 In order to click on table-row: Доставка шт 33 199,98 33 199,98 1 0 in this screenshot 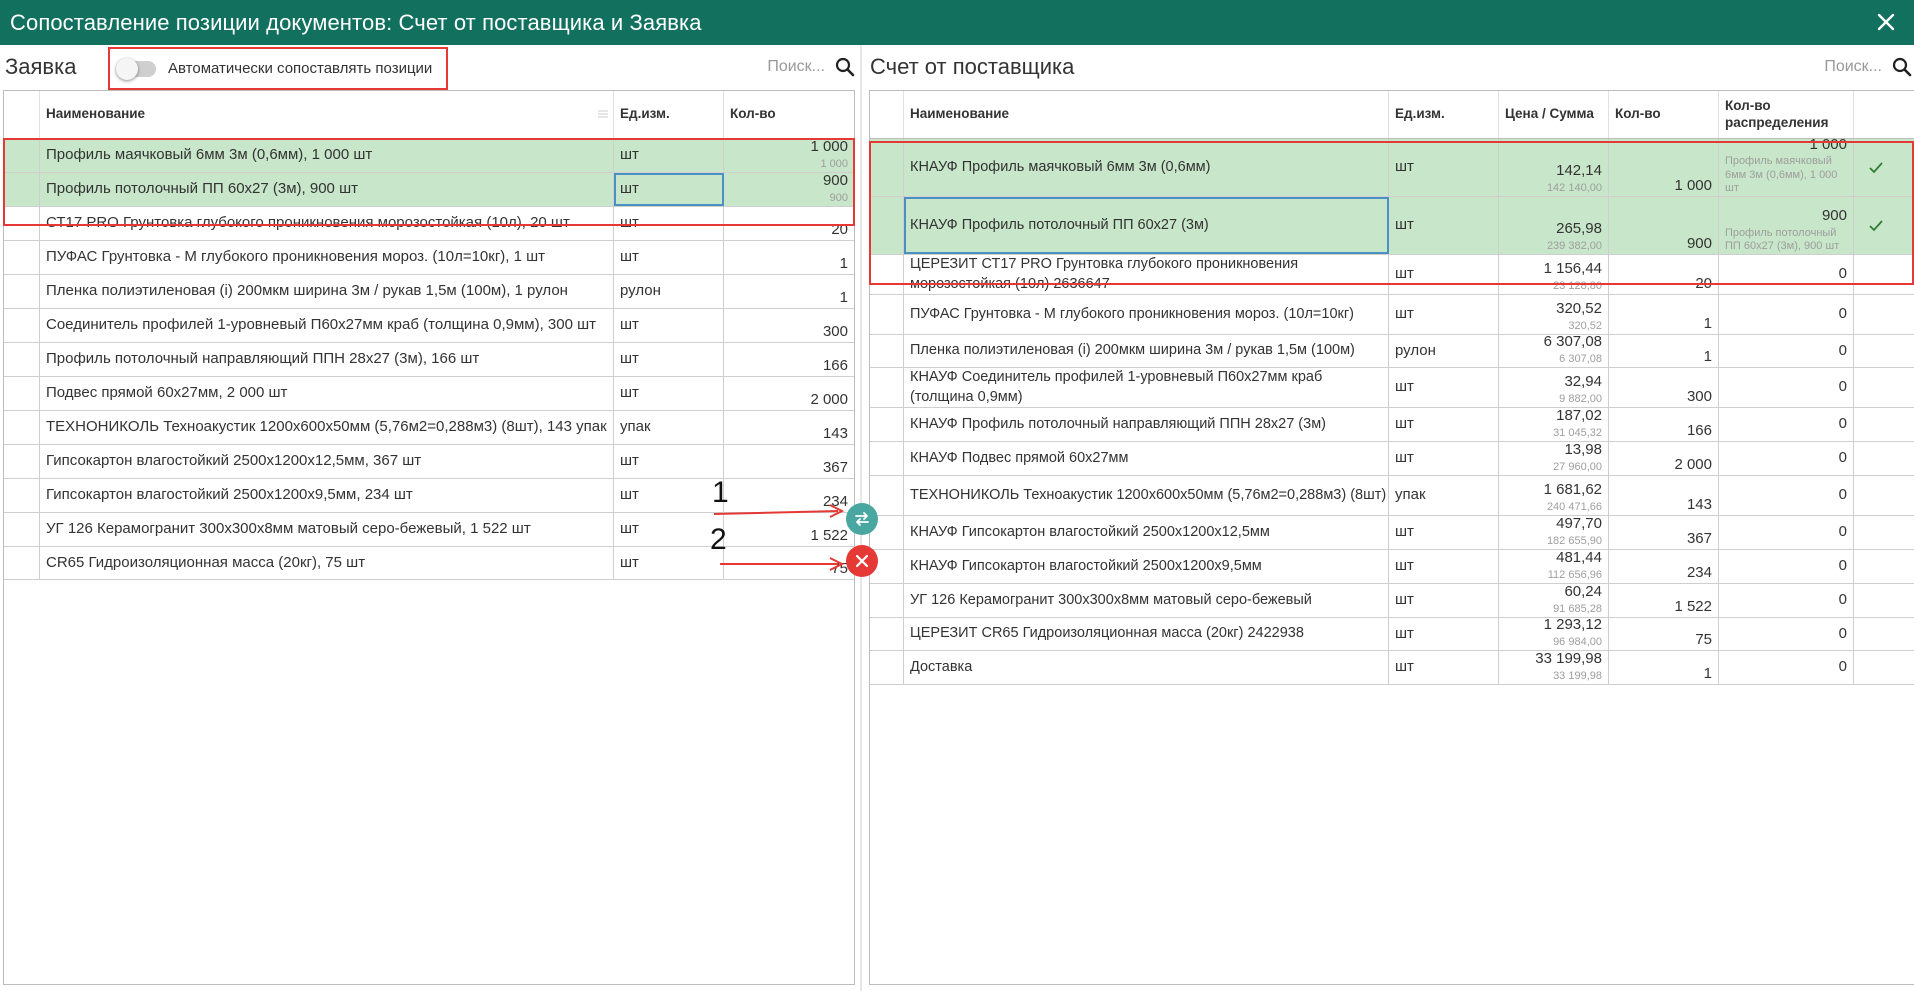, I will do `click(1392, 667)`.